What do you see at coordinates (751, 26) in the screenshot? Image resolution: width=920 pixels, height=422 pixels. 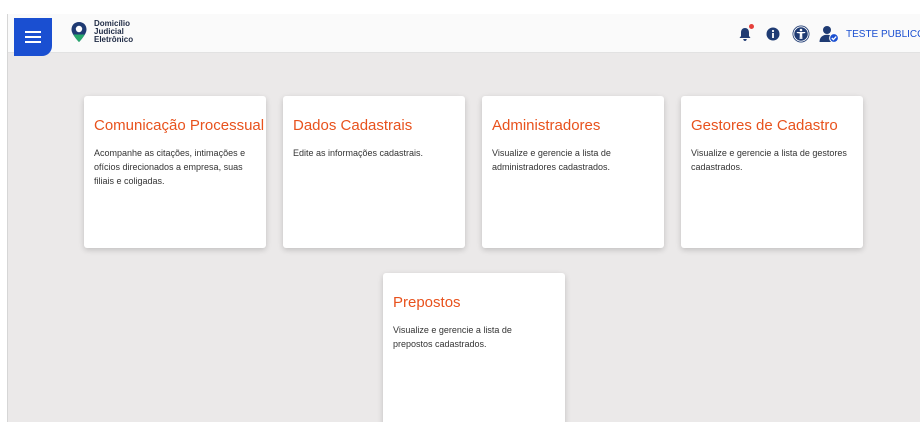 I see `notification-dot` at bounding box center [751, 26].